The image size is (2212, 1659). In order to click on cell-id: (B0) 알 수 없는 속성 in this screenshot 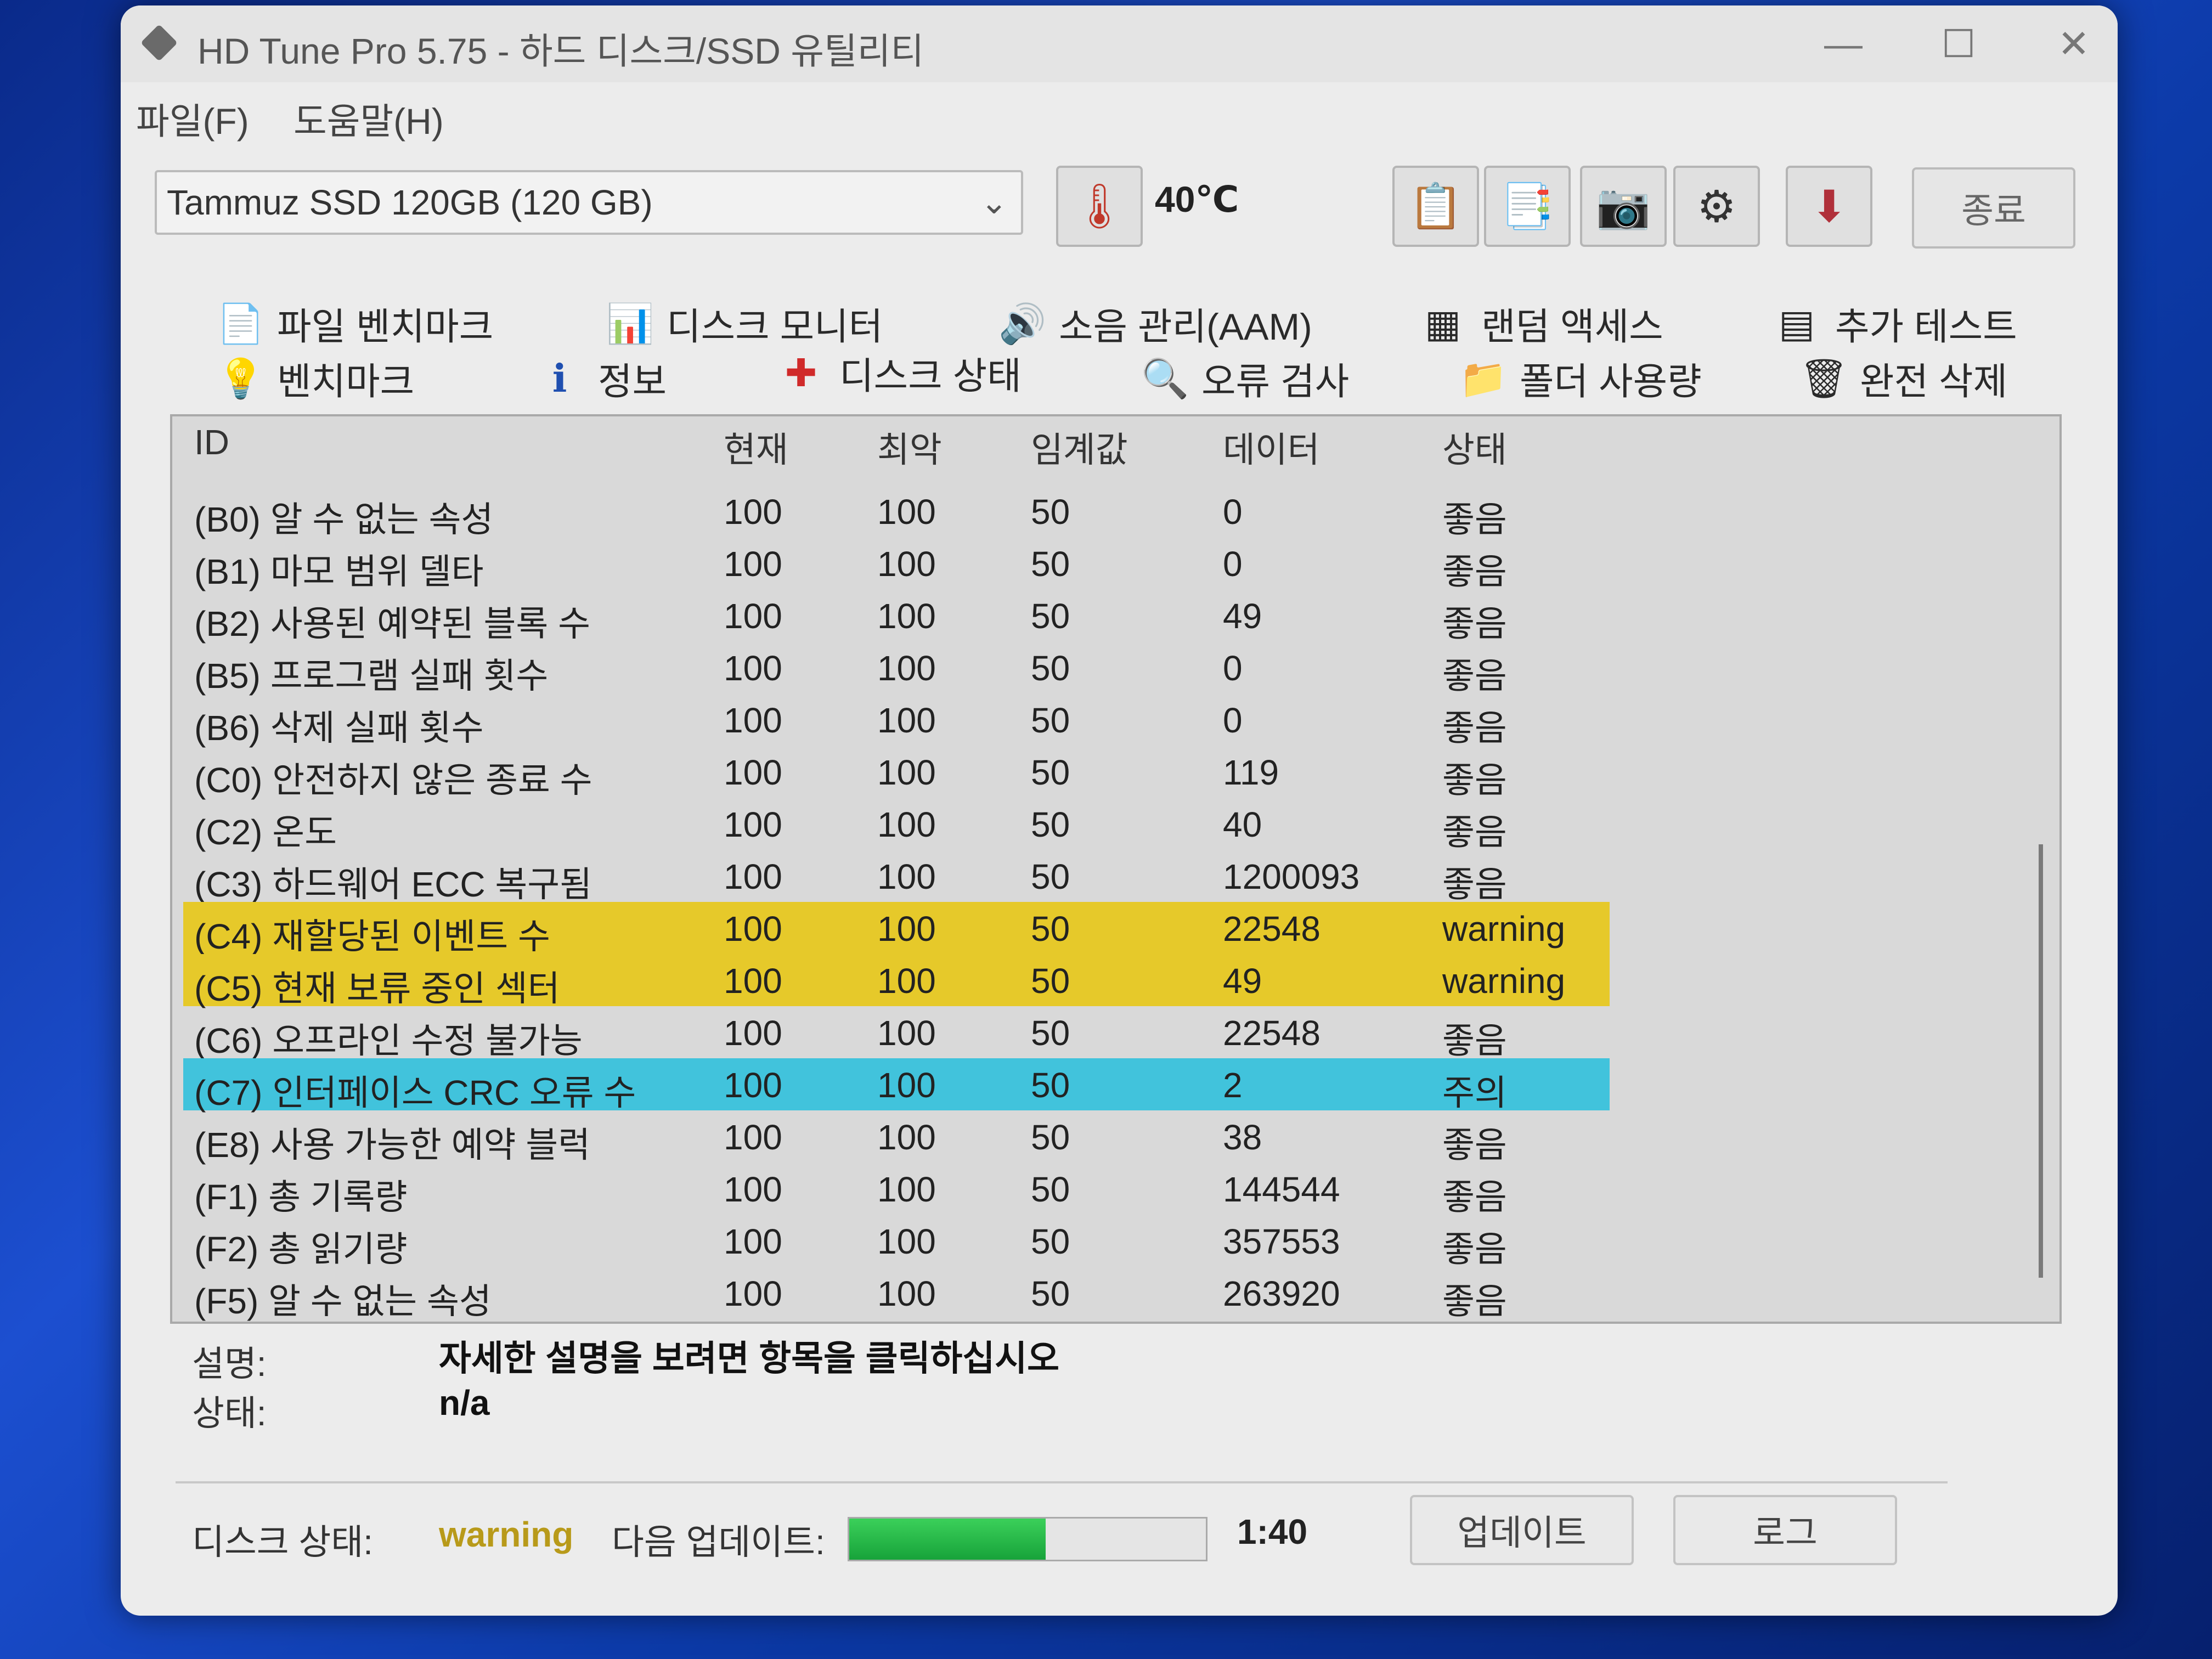, I will do `click(344, 519)`.